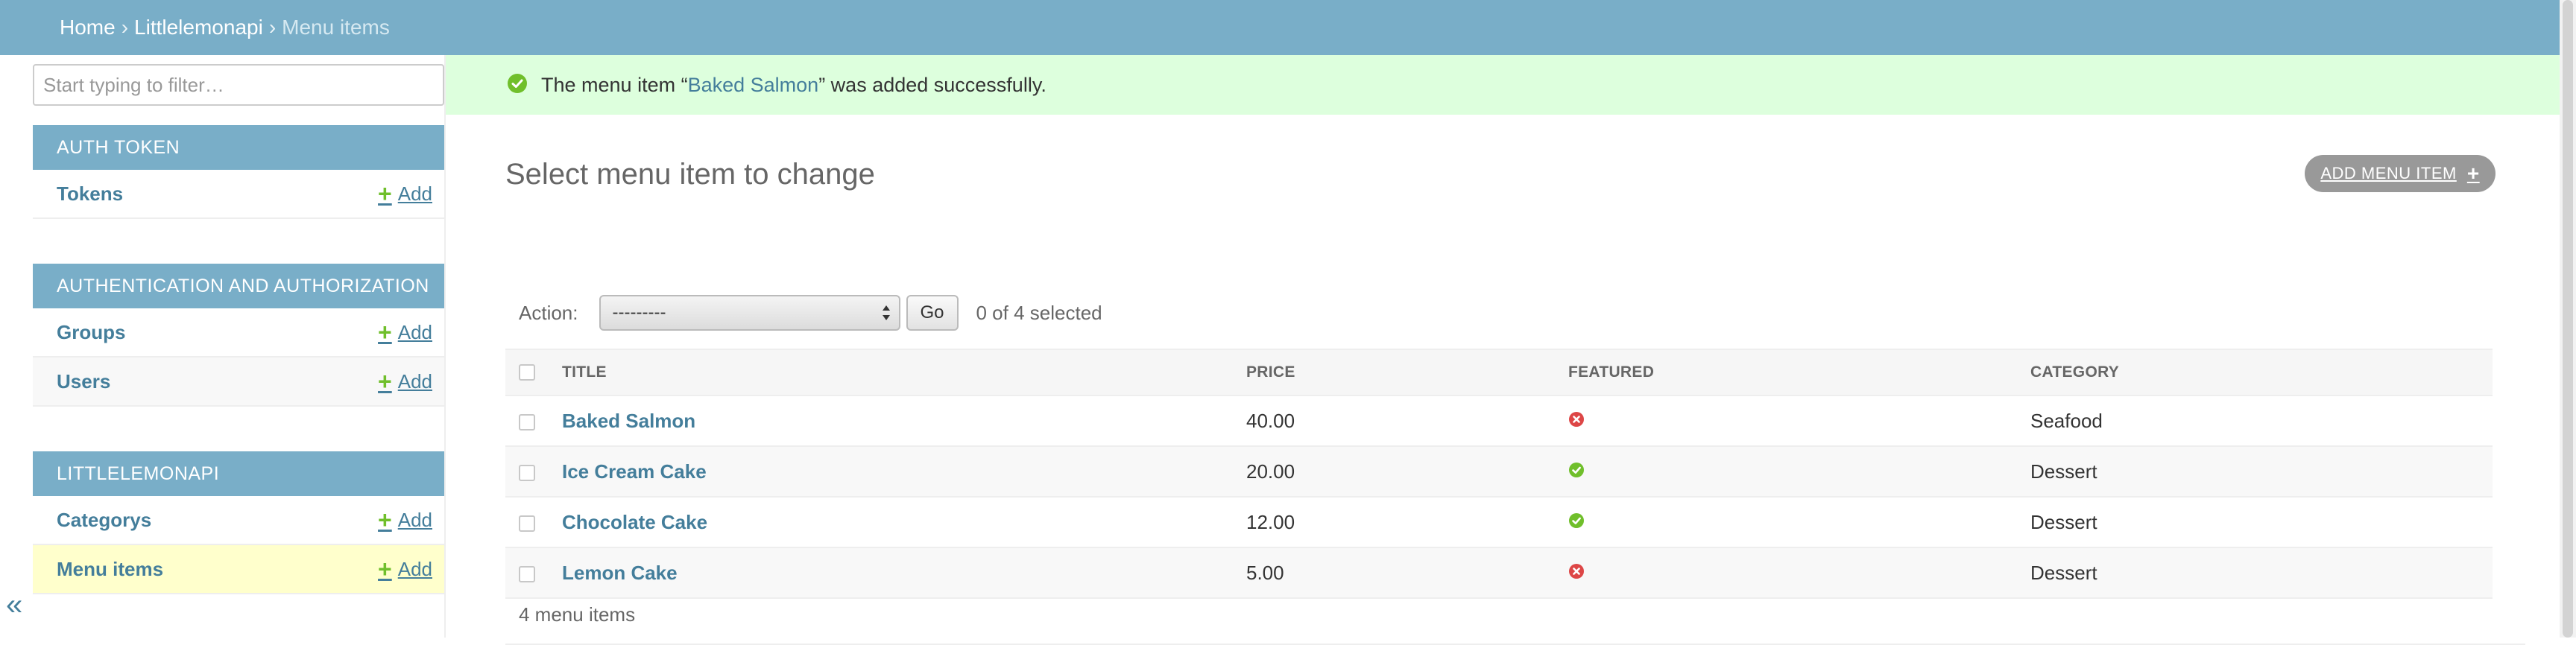 The image size is (2576, 645). What do you see at coordinates (238, 333) in the screenshot?
I see `sidebar-item-groups: Groups + Add` at bounding box center [238, 333].